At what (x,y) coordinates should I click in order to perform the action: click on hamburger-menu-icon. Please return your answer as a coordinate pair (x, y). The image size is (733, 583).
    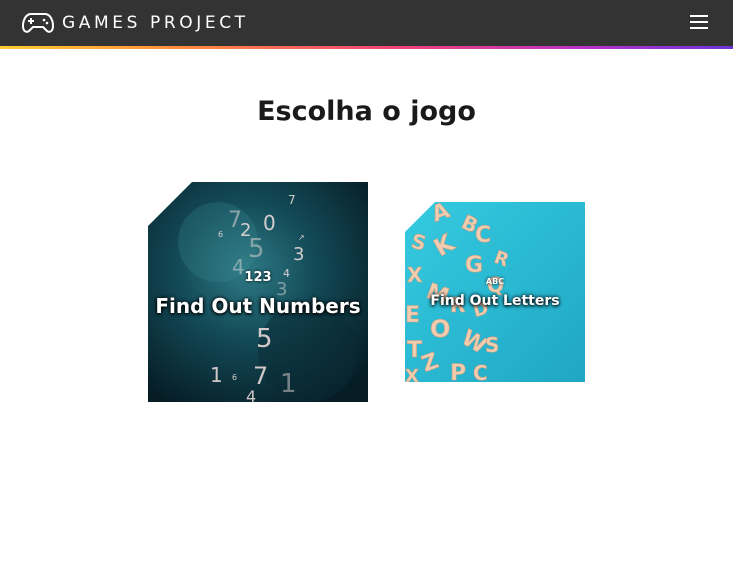
    Looking at the image, I should click on (699, 22).